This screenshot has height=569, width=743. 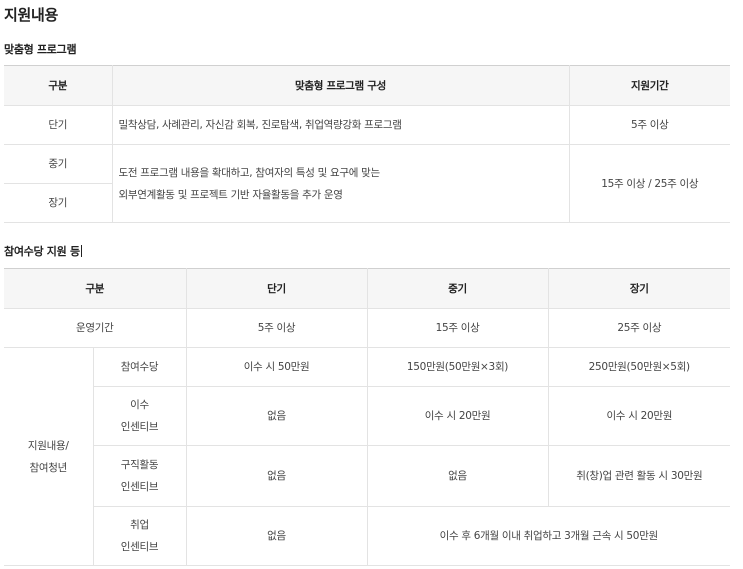 What do you see at coordinates (639, 288) in the screenshot?
I see `header-long: 장기` at bounding box center [639, 288].